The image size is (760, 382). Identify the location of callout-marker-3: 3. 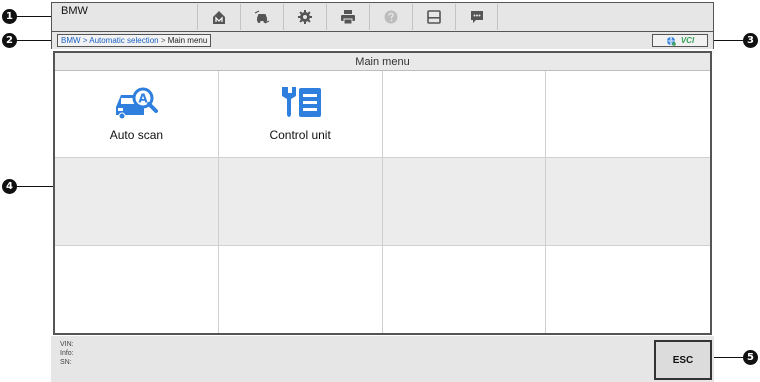
(750, 40).